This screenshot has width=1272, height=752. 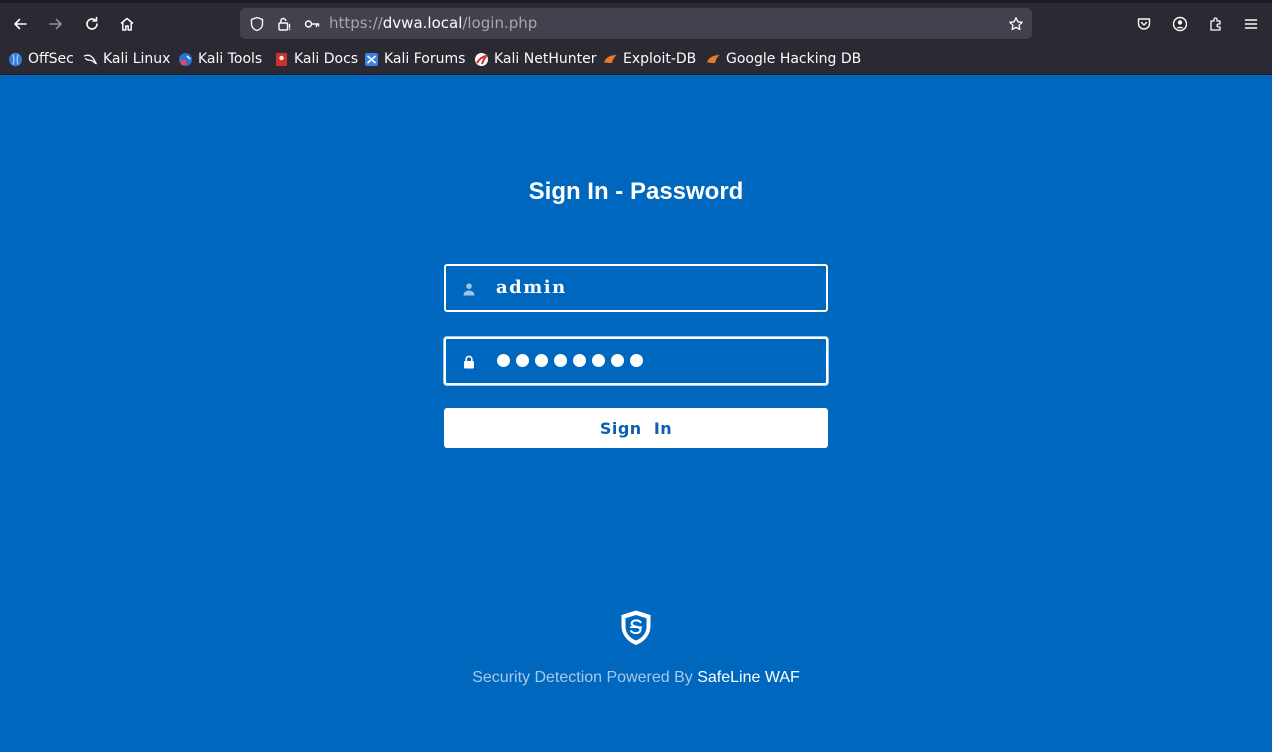 I want to click on bookmark-label: Google Hacking DB, so click(x=794, y=59).